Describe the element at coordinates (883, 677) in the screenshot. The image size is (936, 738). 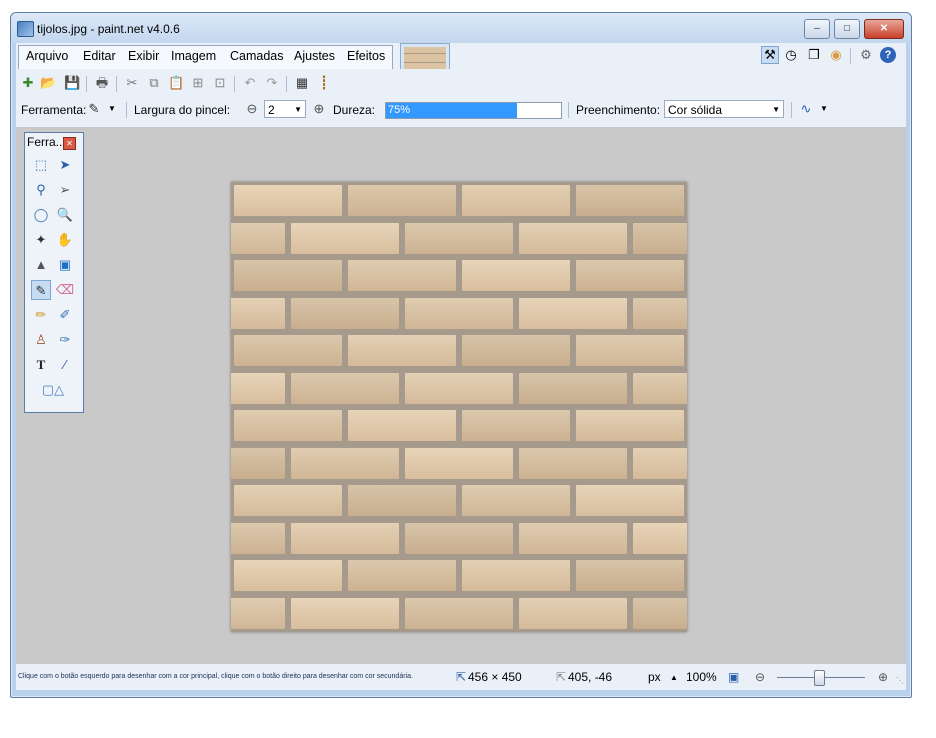
I see `zoom-in-icon: ⊕` at that location.